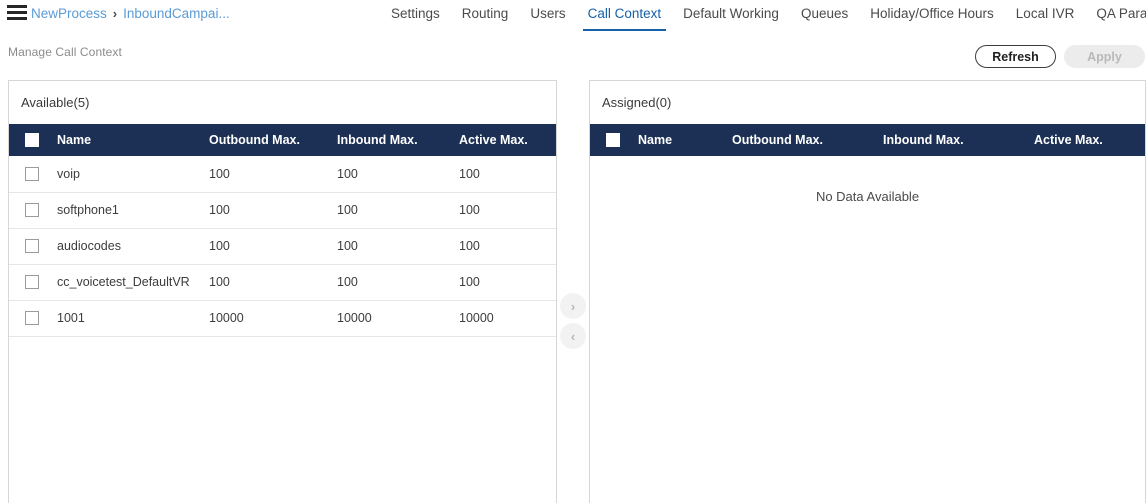 This screenshot has width=1146, height=503. What do you see at coordinates (824, 17) in the screenshot?
I see `tab-queues: Queues` at bounding box center [824, 17].